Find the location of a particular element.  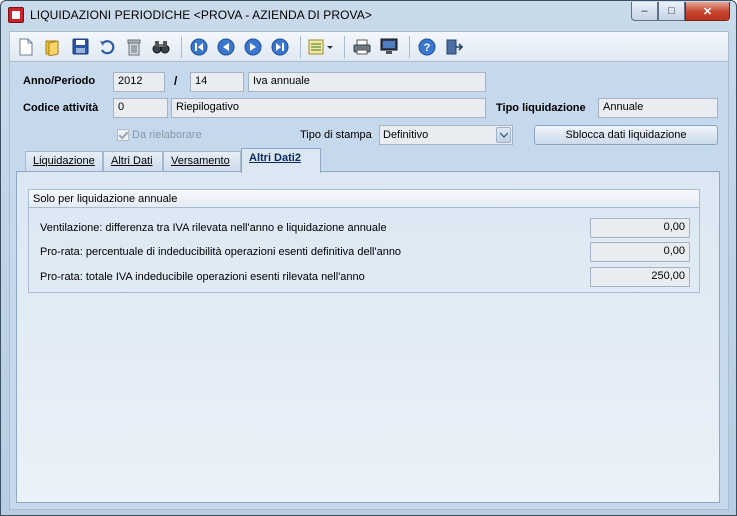

da-rielaborare-label: Da rielaborare is located at coordinates (167, 135).